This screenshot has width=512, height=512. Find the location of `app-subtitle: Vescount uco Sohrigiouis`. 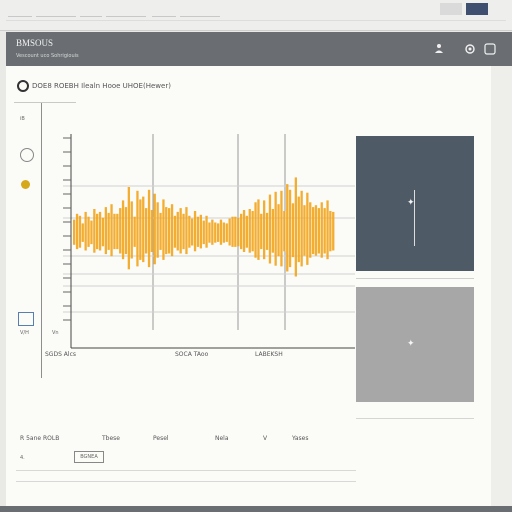

app-subtitle: Vescount uco Sohrigiouis is located at coordinates (47, 56).